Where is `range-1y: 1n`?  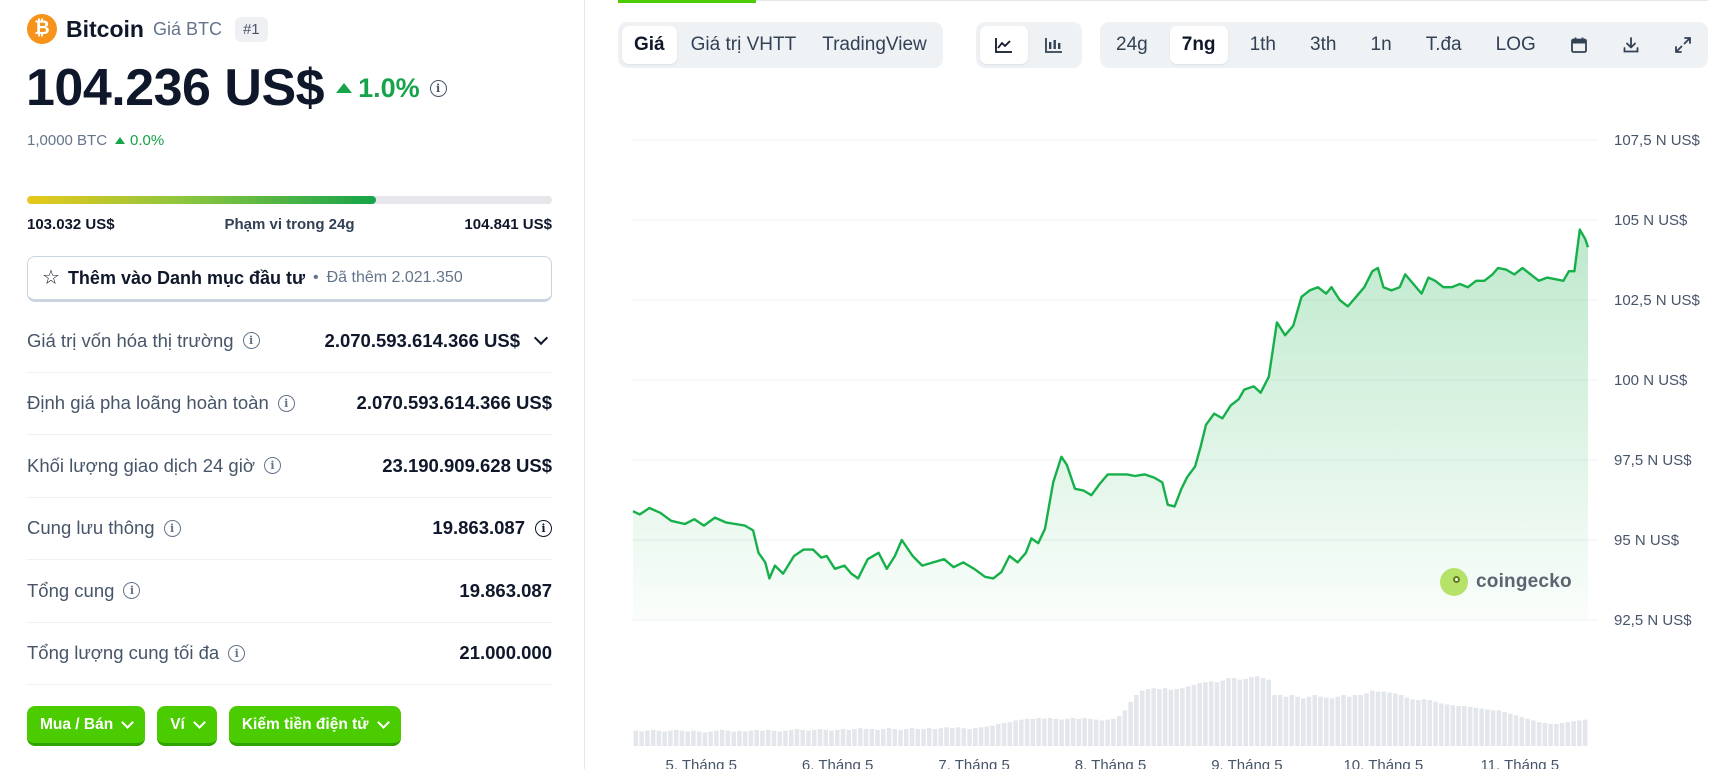
range-1y: 1n is located at coordinates (1381, 45).